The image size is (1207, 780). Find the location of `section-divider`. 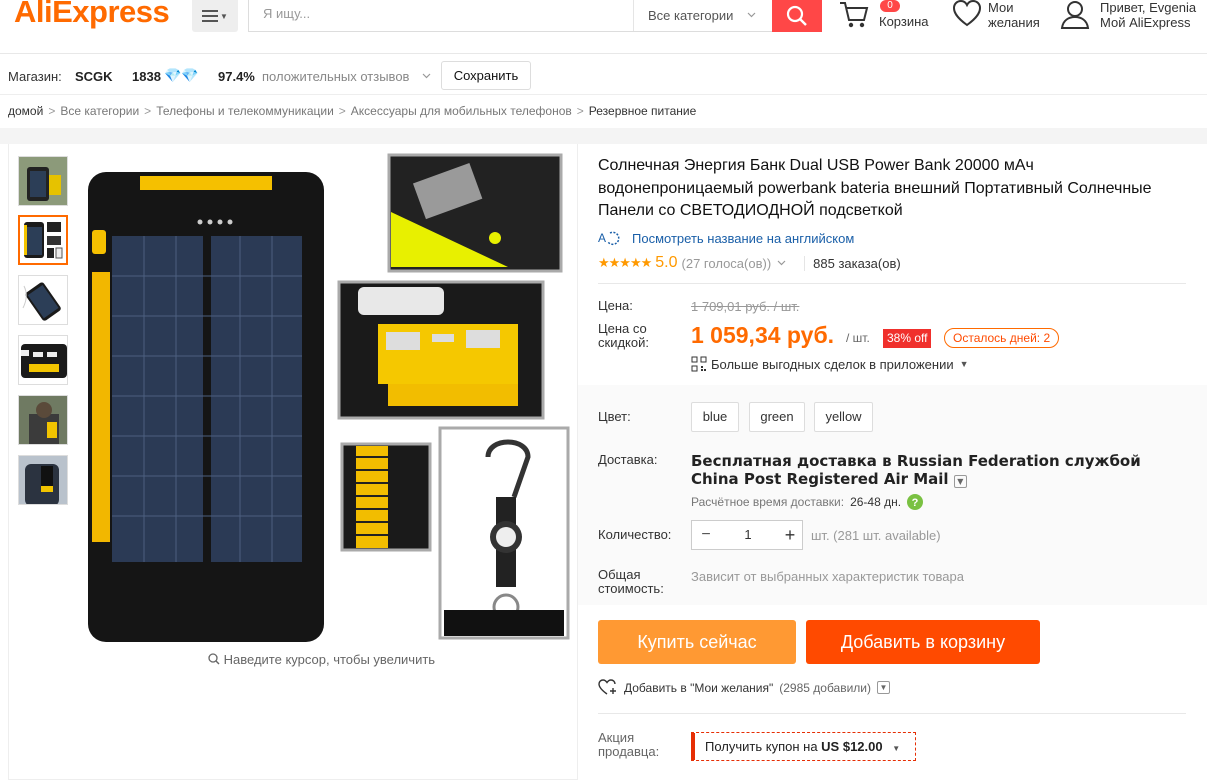

section-divider is located at coordinates (603, 136).